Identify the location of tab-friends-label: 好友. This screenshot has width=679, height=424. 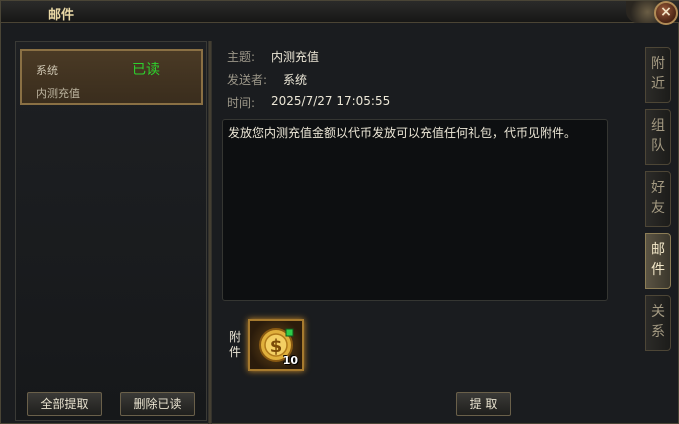
(658, 198).